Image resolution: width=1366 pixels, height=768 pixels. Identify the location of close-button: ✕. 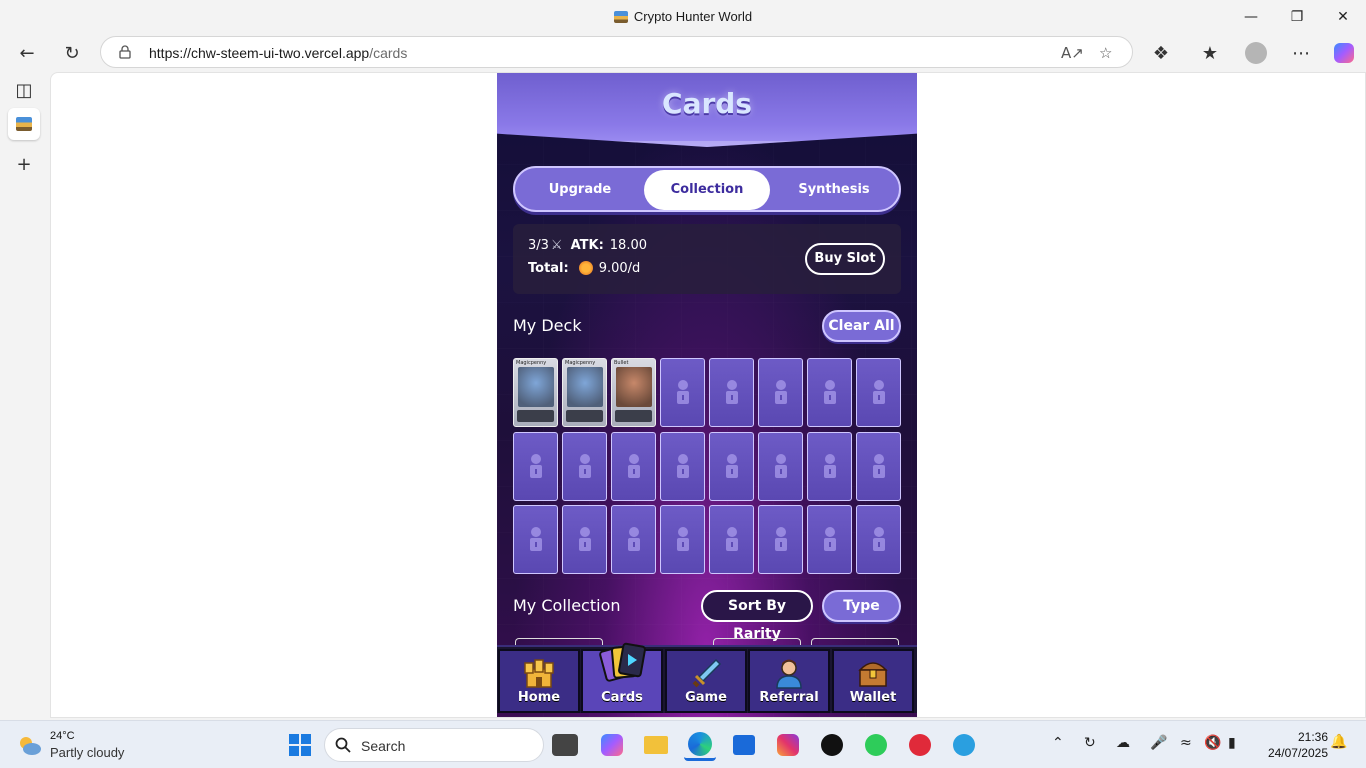
(1343, 17).